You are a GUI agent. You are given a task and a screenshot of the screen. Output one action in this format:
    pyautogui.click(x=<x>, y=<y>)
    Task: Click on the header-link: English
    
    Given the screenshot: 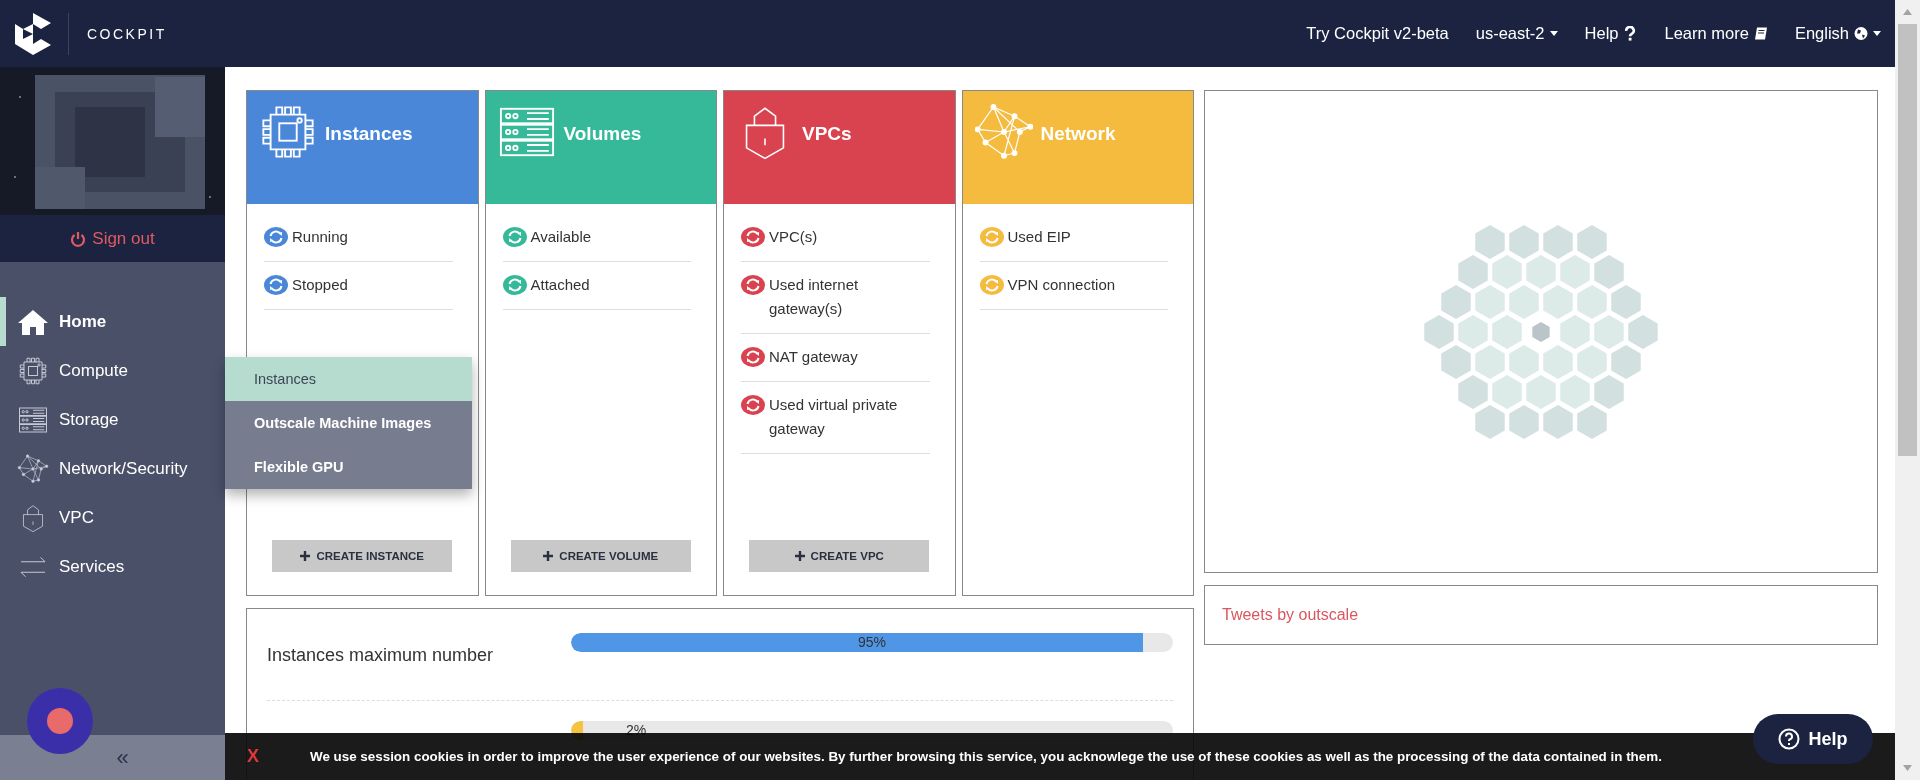 What is the action you would take?
    pyautogui.click(x=1837, y=33)
    